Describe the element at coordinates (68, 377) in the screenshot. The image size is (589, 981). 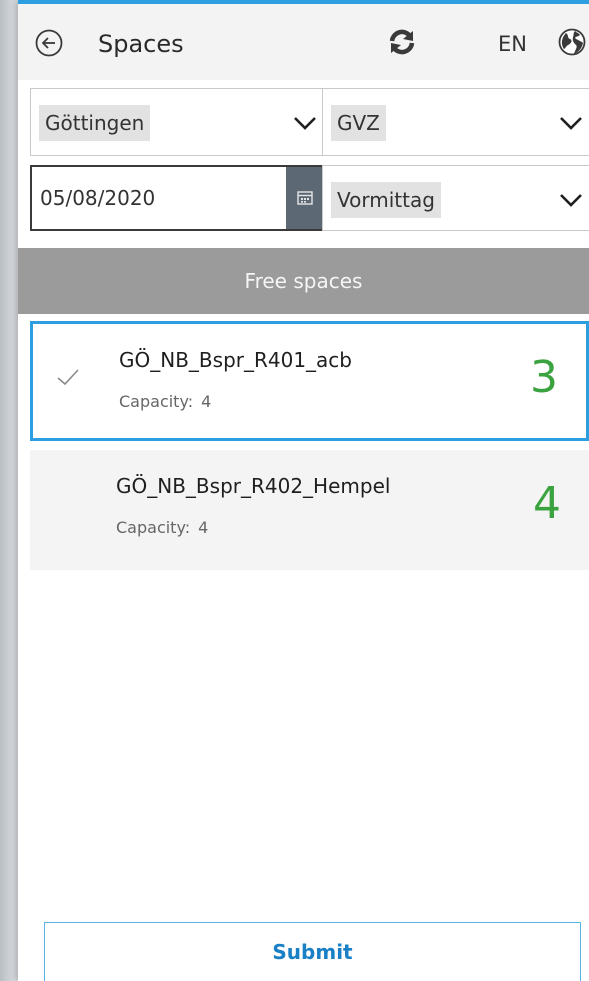
I see `checkmark-icon` at that location.